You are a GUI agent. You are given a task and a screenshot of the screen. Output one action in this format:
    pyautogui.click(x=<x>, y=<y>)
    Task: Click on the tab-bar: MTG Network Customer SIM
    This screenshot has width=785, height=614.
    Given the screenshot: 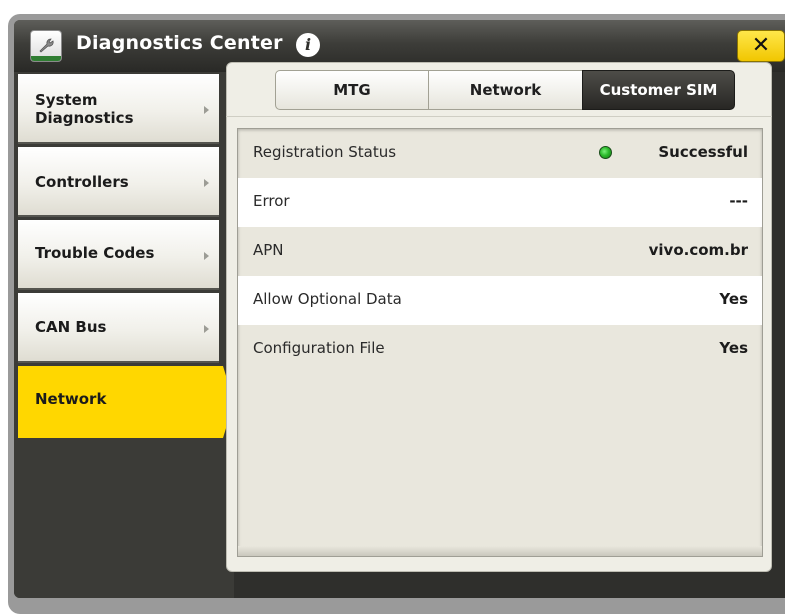 What is the action you would take?
    pyautogui.click(x=498, y=90)
    